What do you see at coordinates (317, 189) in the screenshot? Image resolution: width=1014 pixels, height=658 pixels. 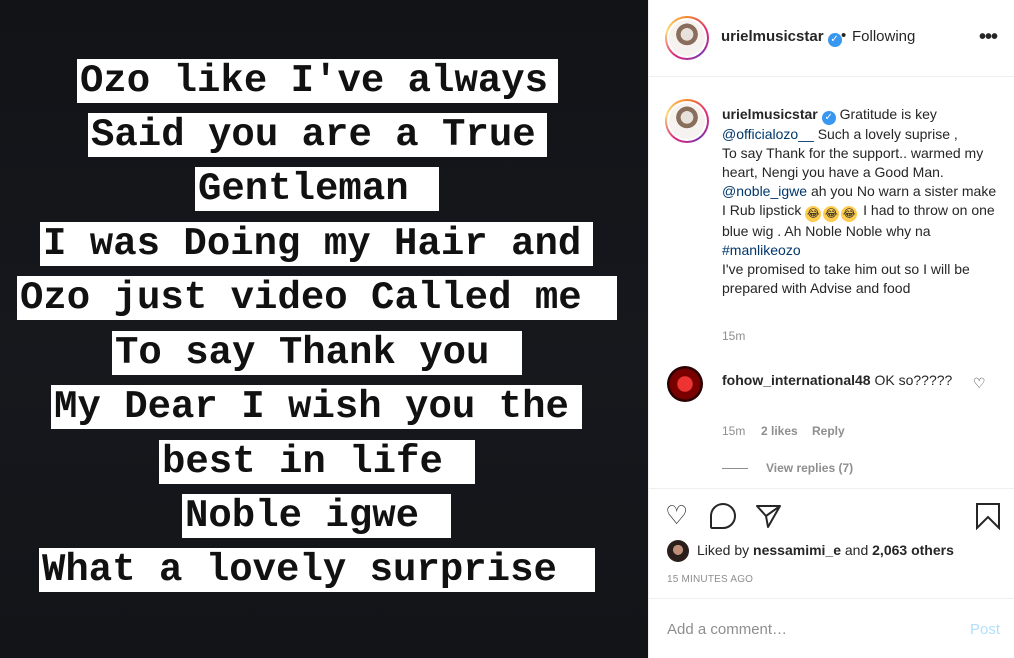 I see `image-text-line: Gentleman` at bounding box center [317, 189].